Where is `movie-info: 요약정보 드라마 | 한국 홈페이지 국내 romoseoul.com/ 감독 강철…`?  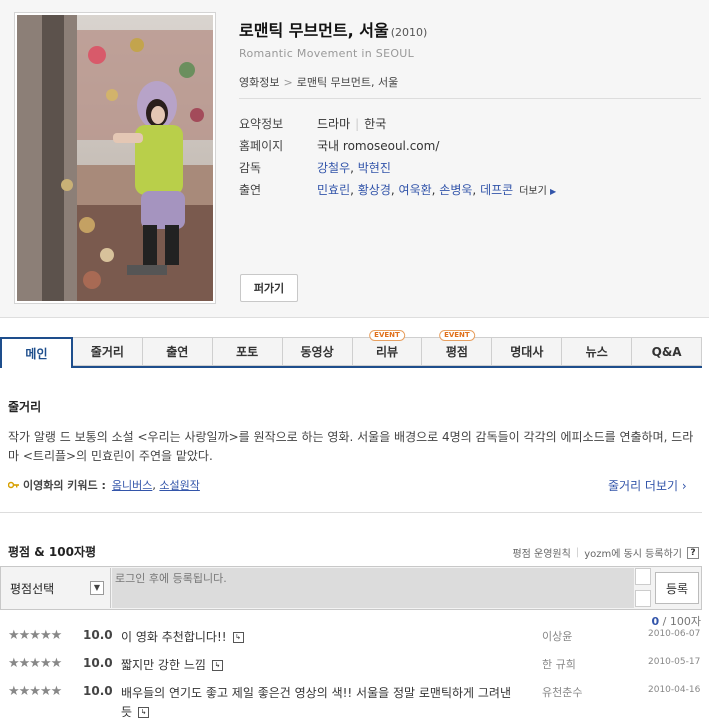
movie-info: 요약정보 드라마 | 한국 홈페이지 국내 romoseoul.com/ 감독 강철… is located at coordinates (397, 156).